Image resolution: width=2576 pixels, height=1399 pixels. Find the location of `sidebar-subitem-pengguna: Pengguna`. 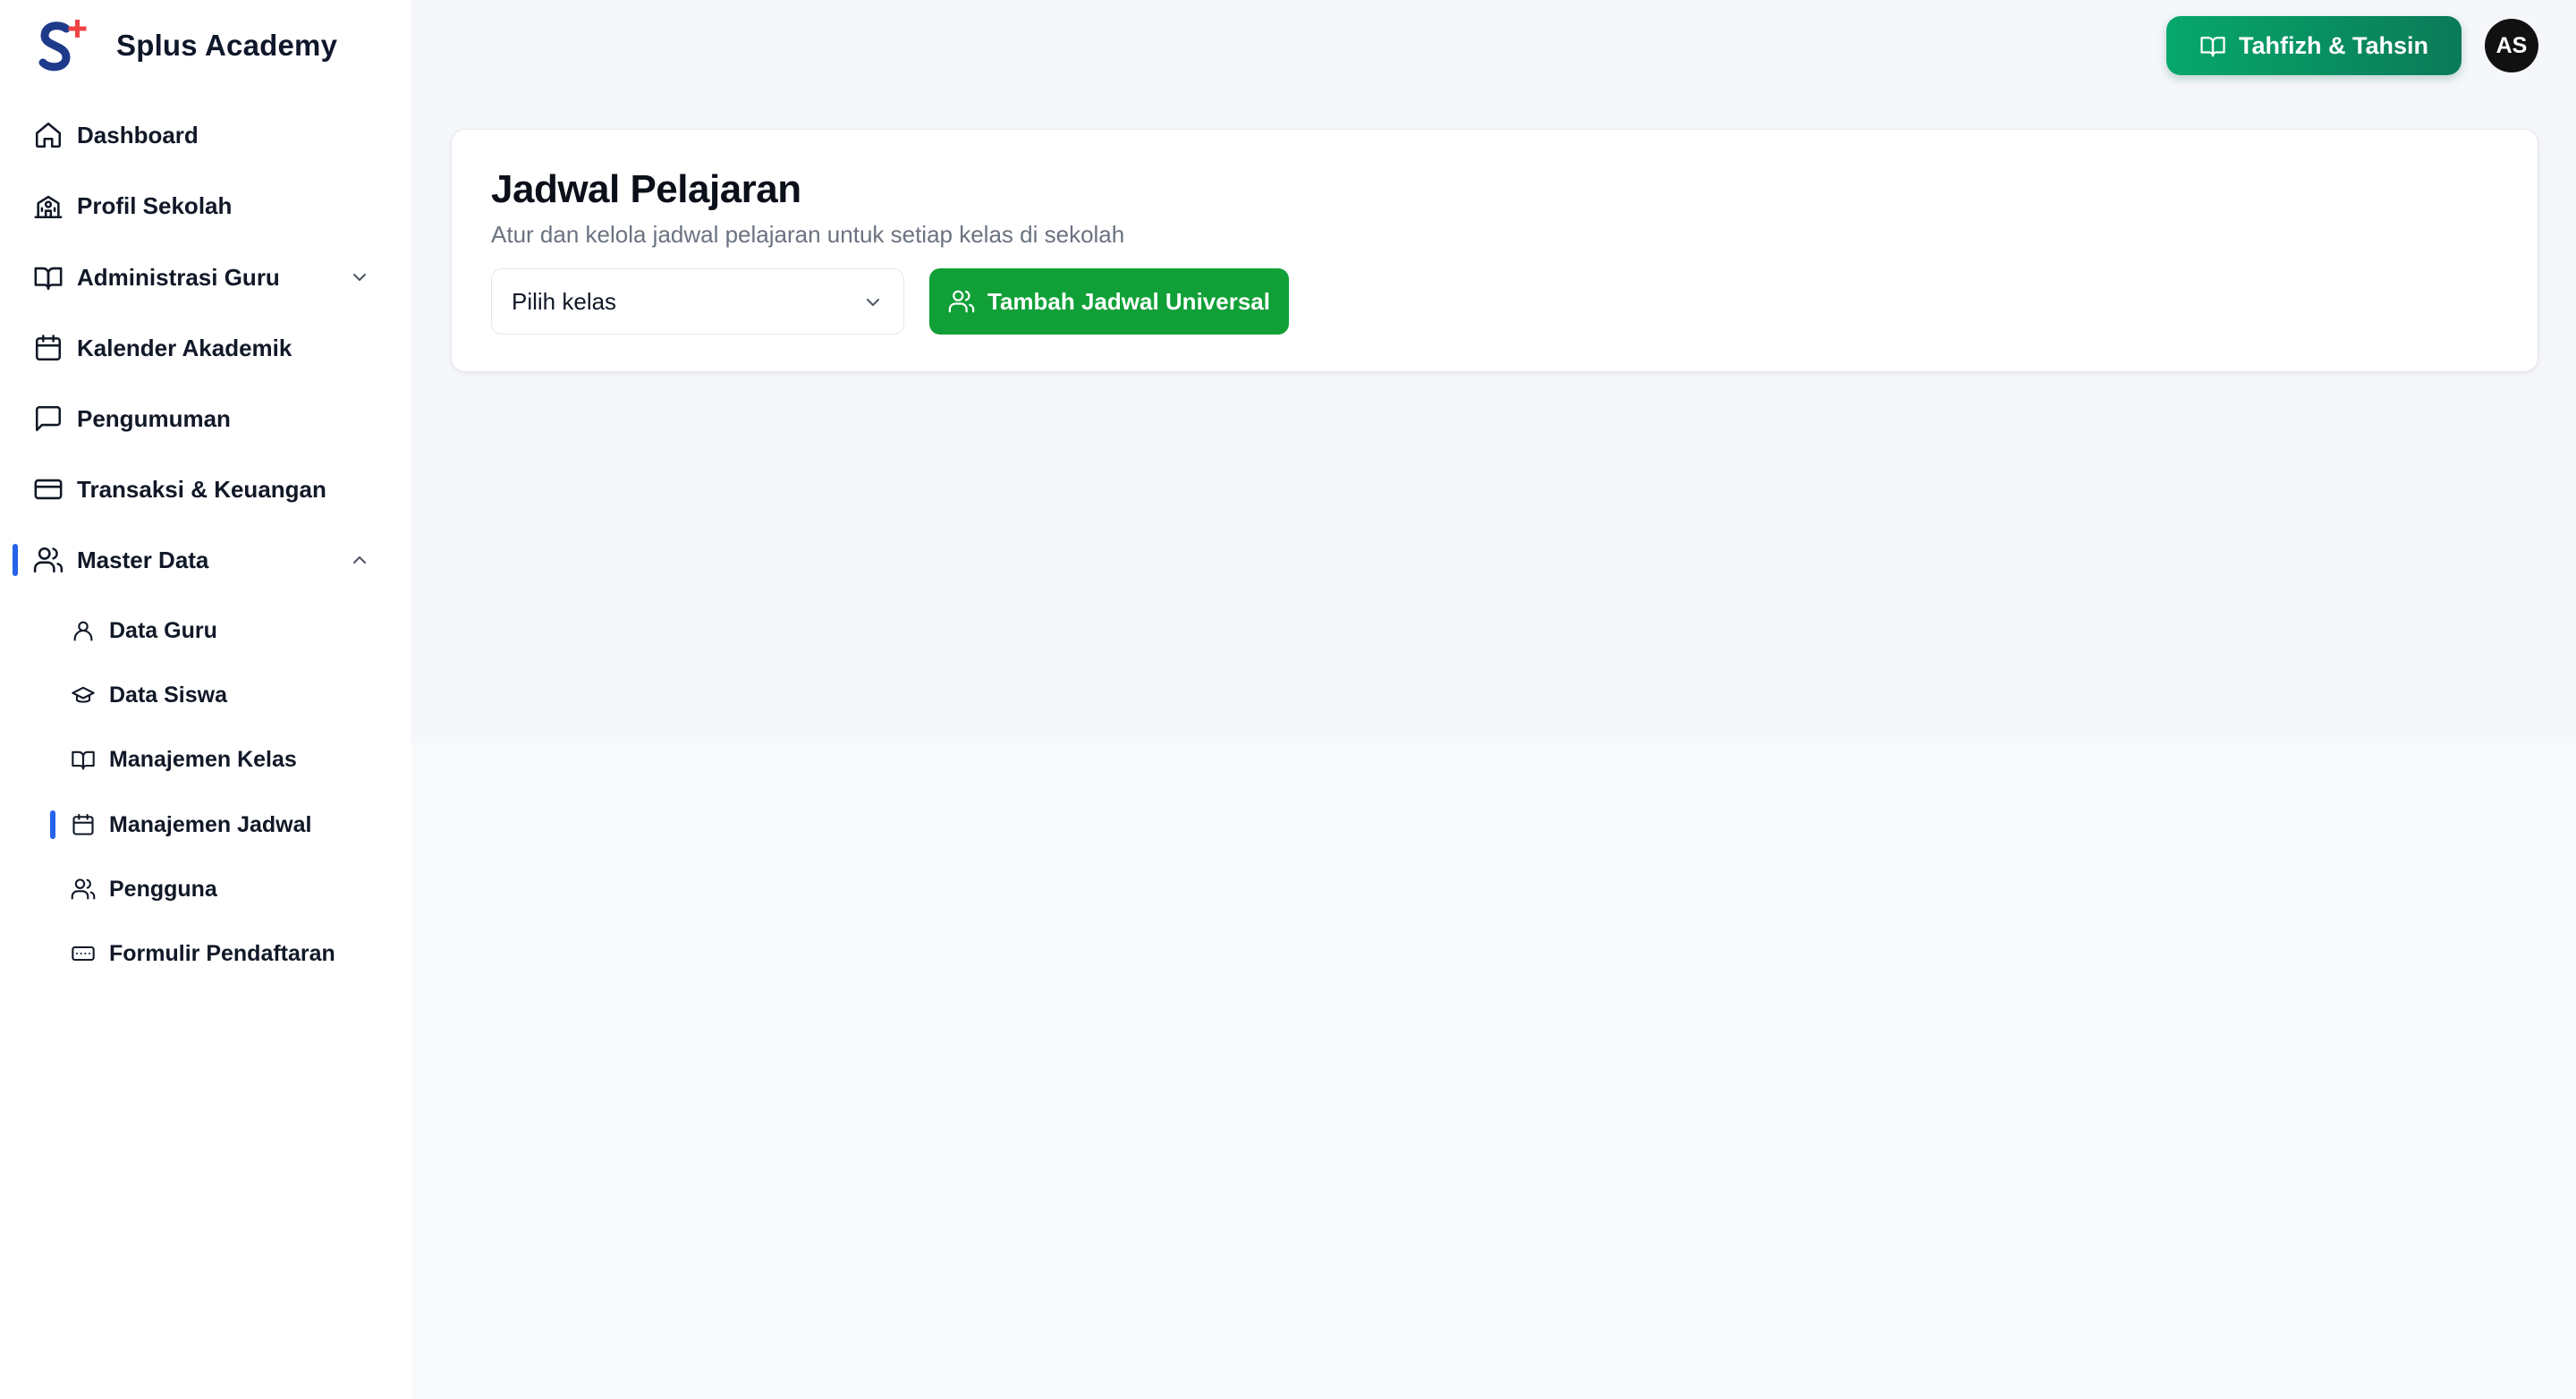

sidebar-subitem-pengguna: Pengguna is located at coordinates (231, 889).